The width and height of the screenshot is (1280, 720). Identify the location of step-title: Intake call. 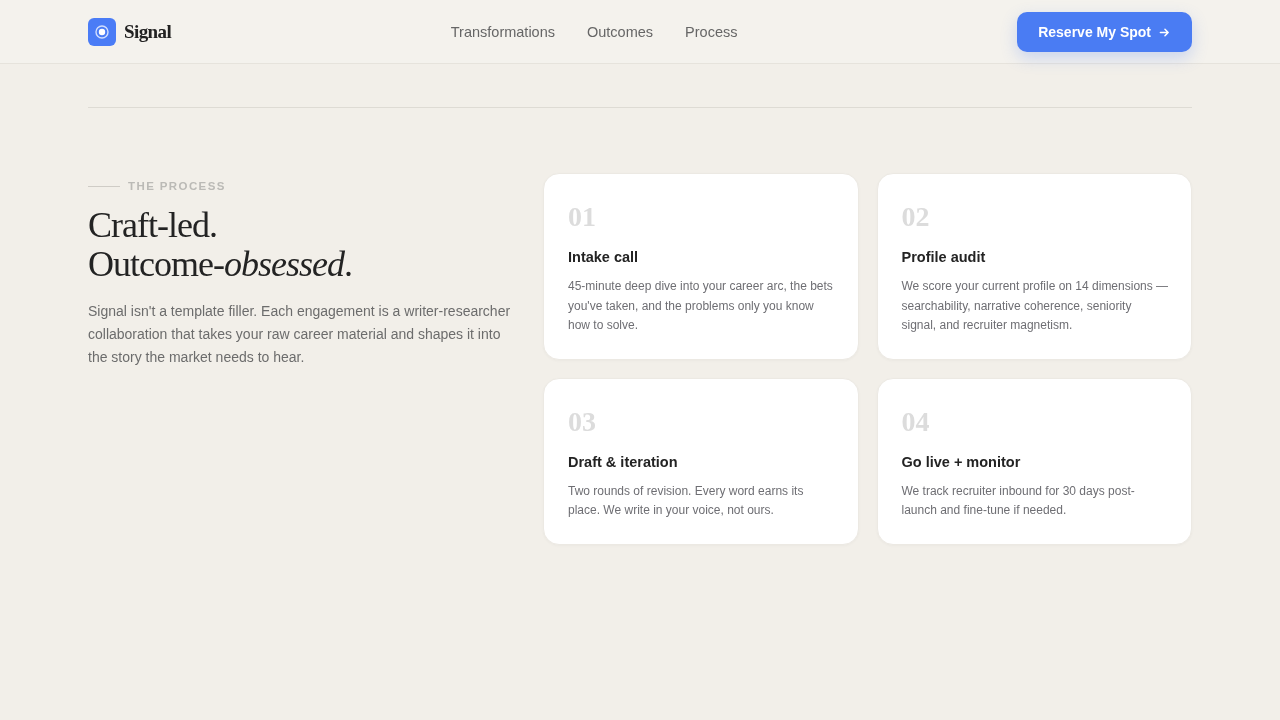
(604, 257).